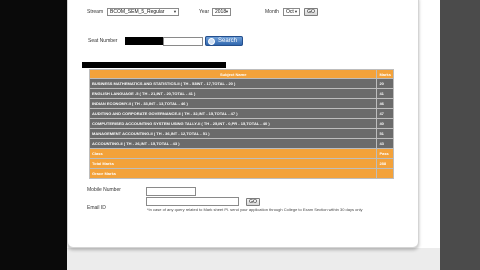 Image resolution: width=480 pixels, height=270 pixels. What do you see at coordinates (154, 65) in the screenshot?
I see `redacted-student-name` at bounding box center [154, 65].